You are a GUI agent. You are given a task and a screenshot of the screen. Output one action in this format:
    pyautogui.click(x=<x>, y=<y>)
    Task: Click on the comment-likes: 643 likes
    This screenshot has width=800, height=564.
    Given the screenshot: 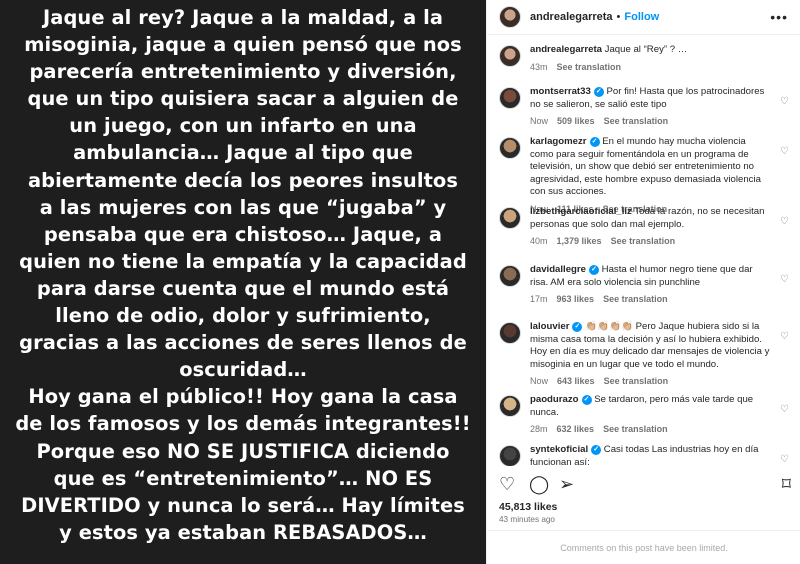 What is the action you would take?
    pyautogui.click(x=576, y=381)
    